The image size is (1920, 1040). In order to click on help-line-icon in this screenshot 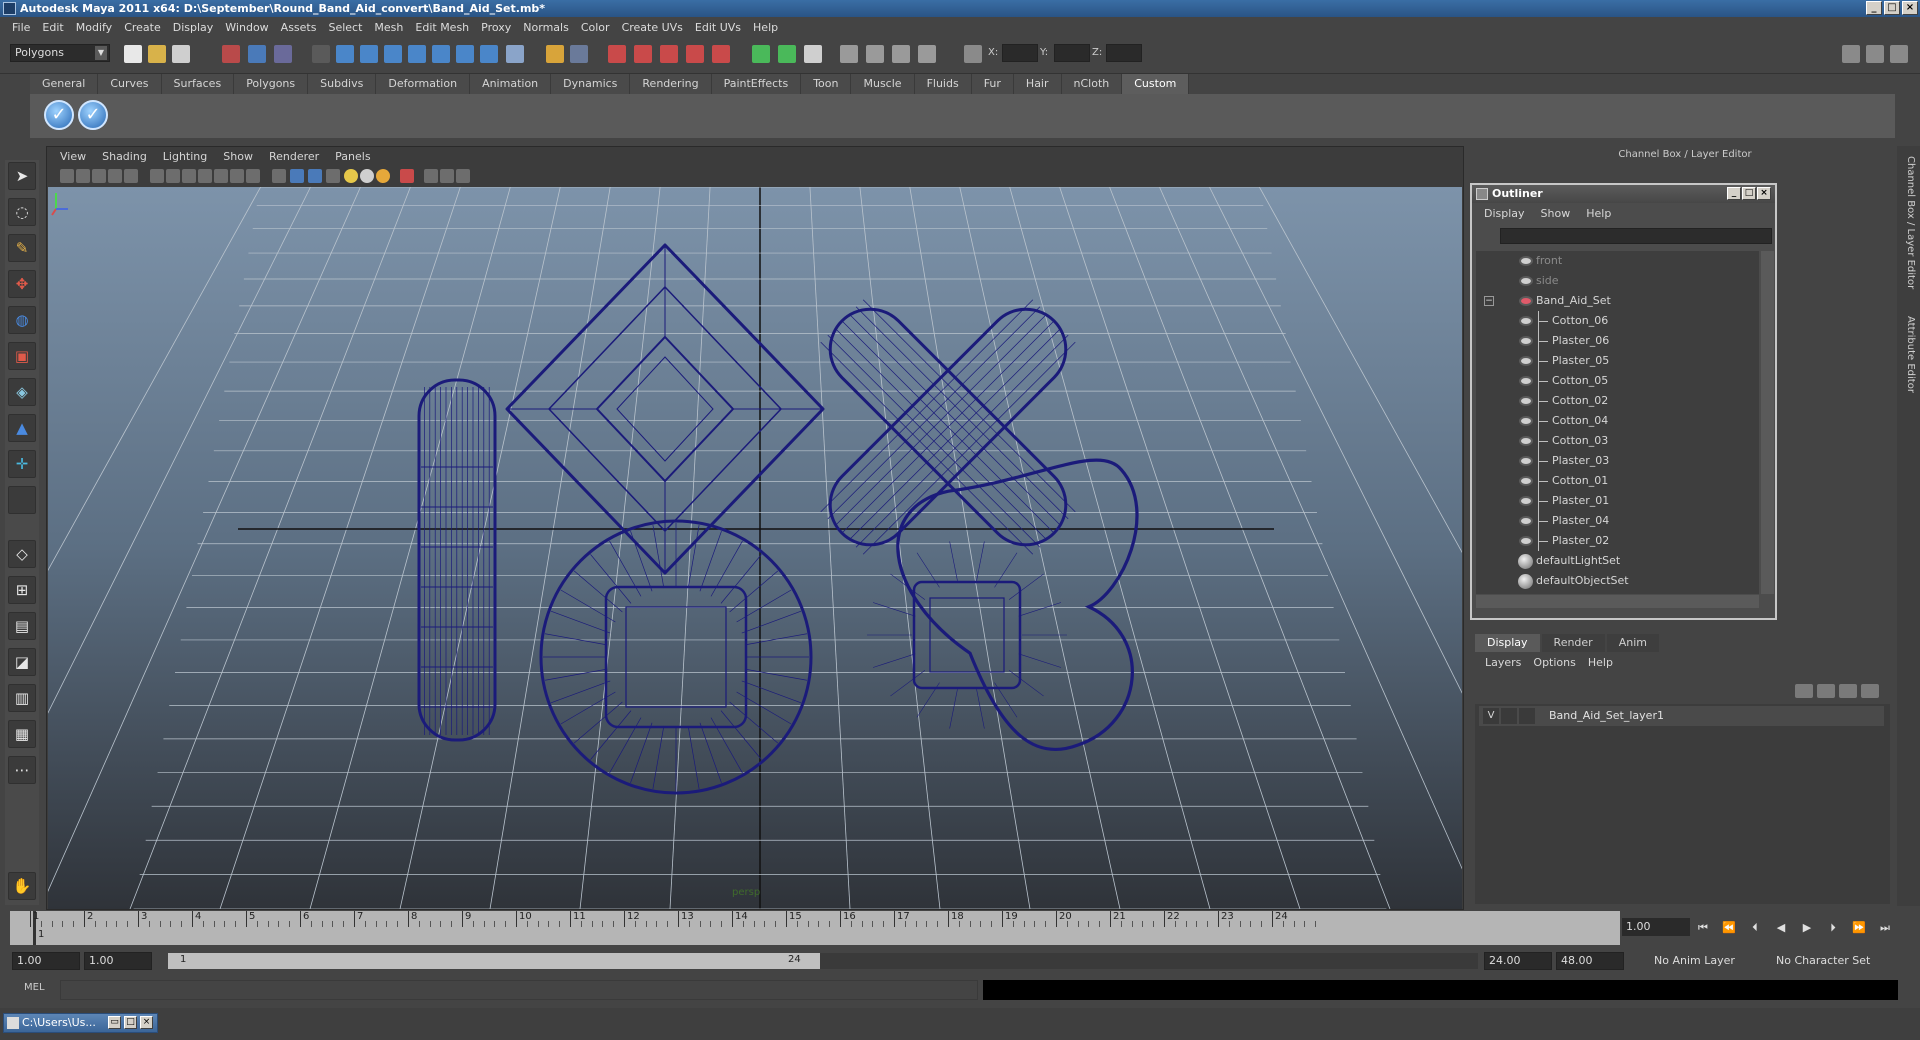, I will do `click(515, 54)`.